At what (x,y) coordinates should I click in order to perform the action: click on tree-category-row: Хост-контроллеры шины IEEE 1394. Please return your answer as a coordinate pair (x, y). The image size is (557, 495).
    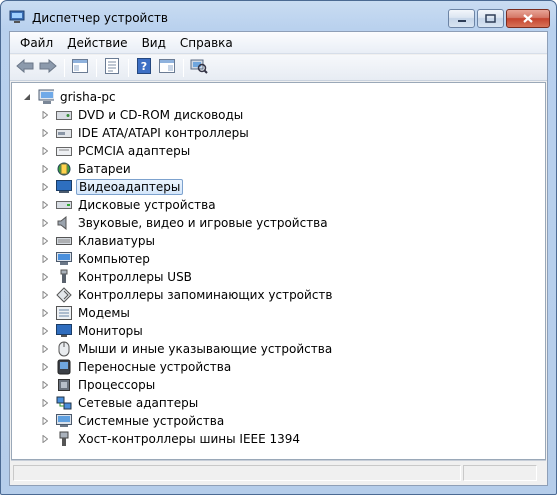
    Looking at the image, I should click on (171, 439).